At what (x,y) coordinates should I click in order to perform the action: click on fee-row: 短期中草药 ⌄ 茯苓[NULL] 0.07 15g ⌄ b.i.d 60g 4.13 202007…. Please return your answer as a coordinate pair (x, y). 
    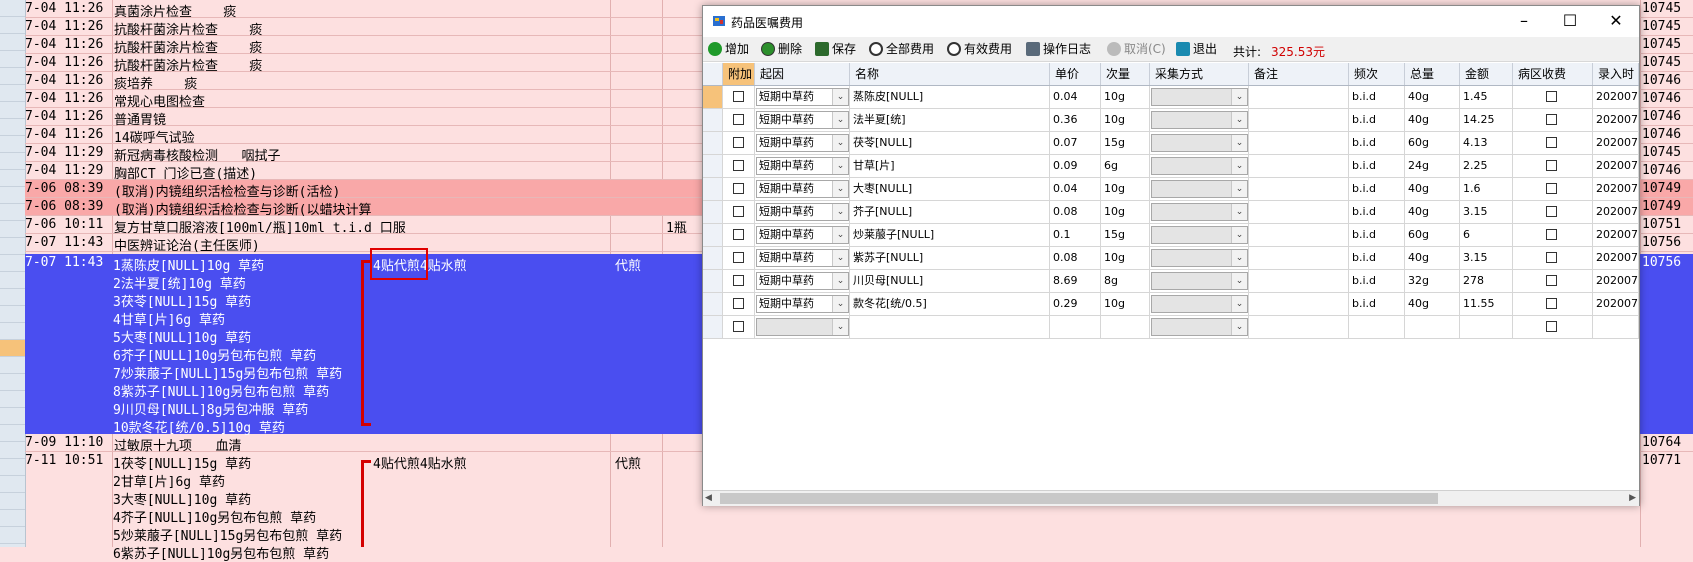
    Looking at the image, I should click on (1171, 143).